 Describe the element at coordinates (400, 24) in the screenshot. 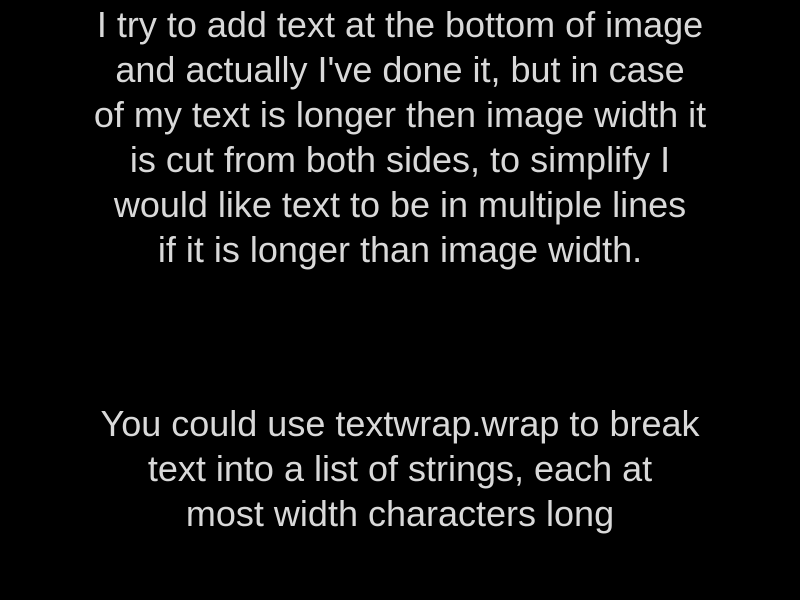

I see `question-line: I try to add text at the bottom of image` at that location.